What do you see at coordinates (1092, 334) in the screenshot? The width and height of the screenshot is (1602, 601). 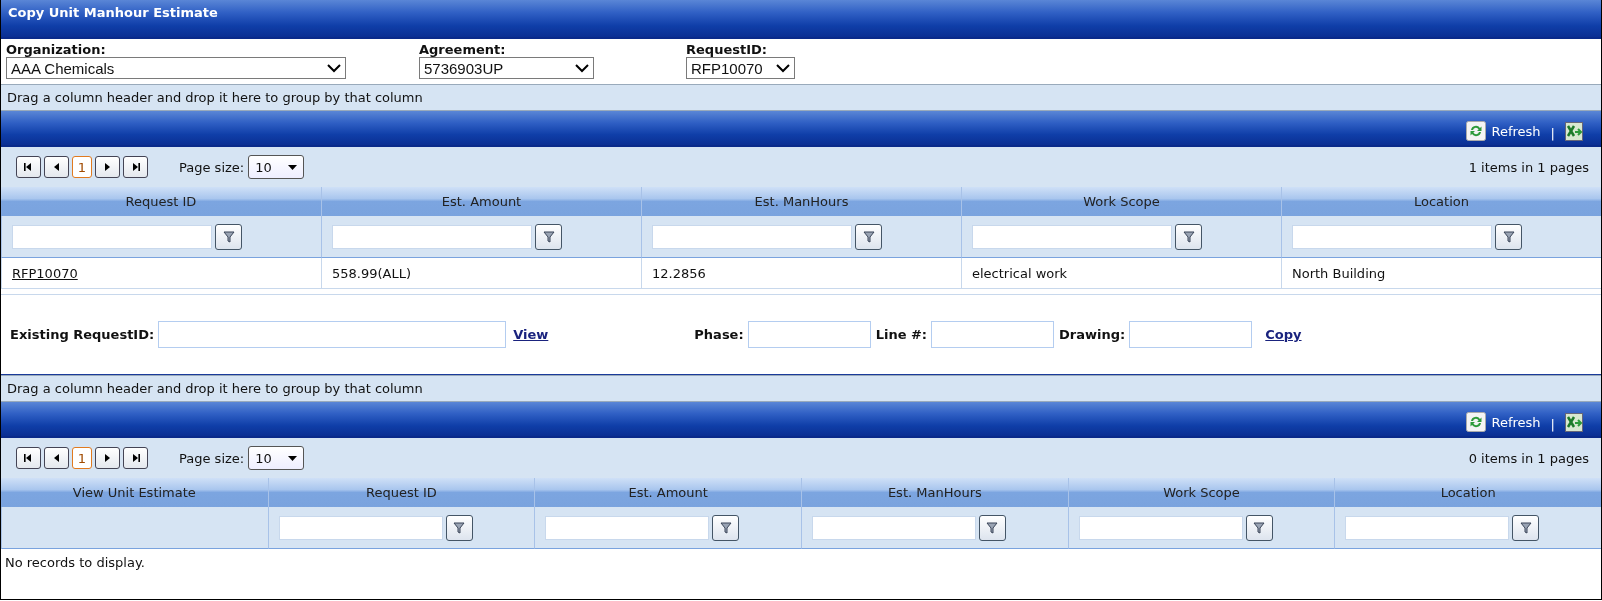 I see `field-label: Drawing:` at bounding box center [1092, 334].